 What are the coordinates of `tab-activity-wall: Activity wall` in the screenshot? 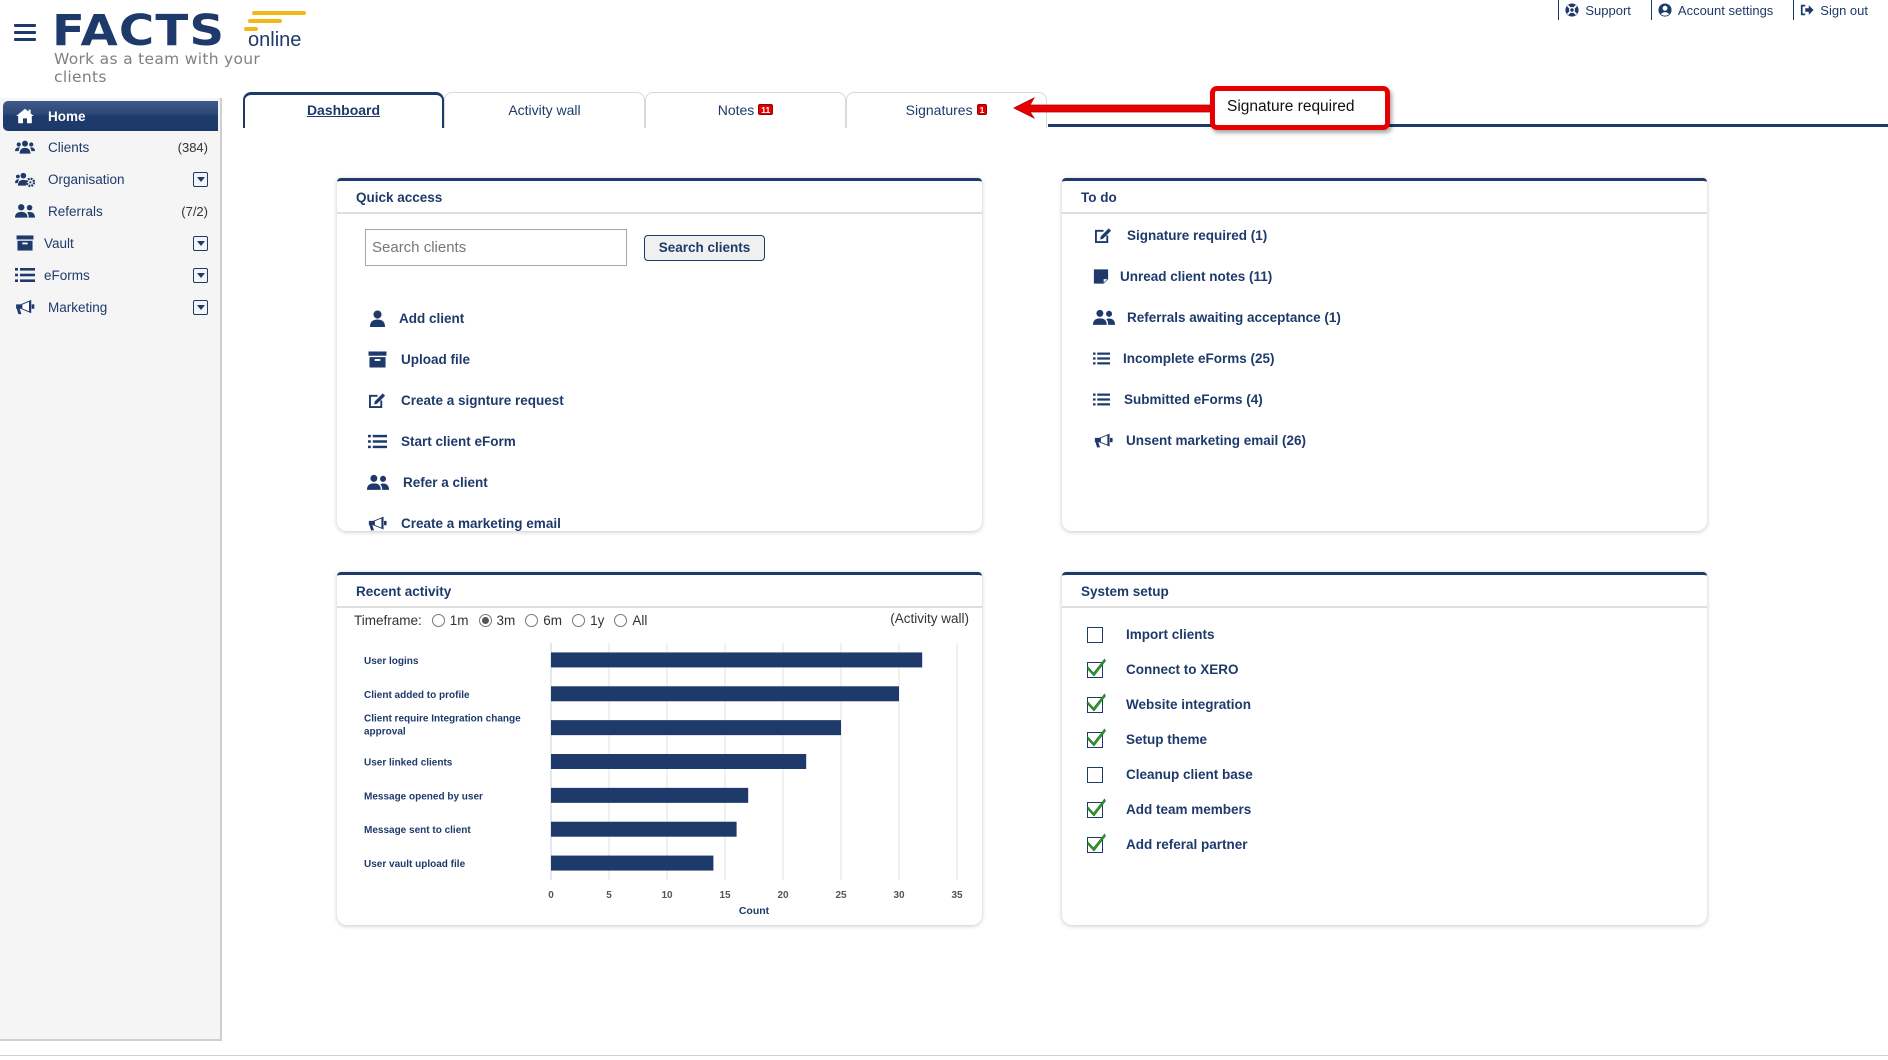 It's located at (544, 110).